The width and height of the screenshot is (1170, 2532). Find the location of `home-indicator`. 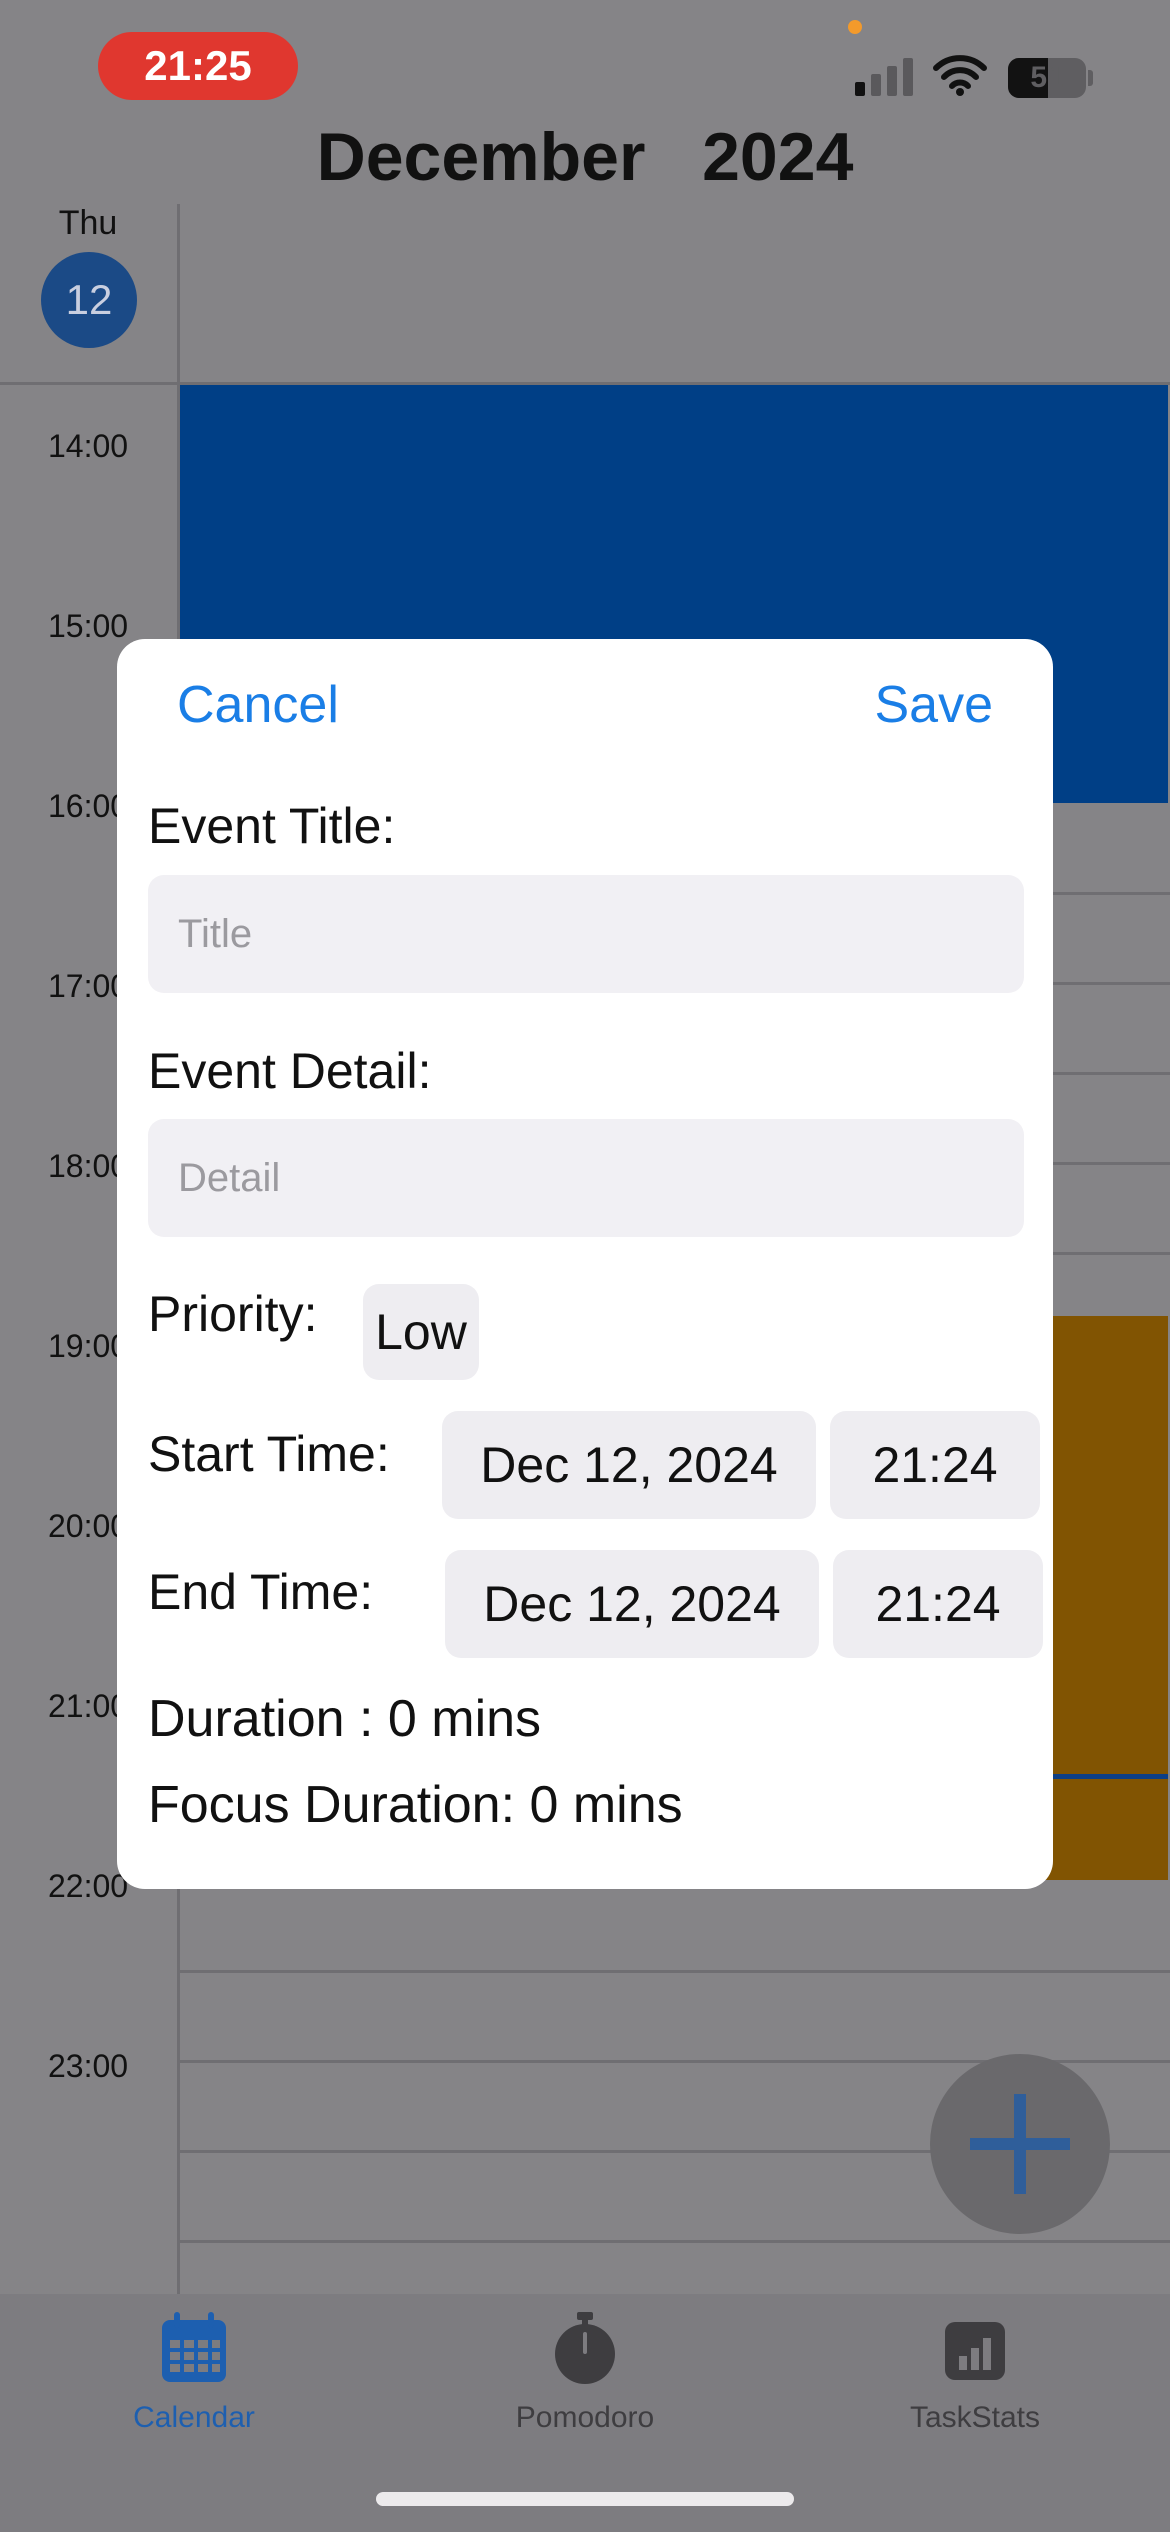

home-indicator is located at coordinates (585, 2499).